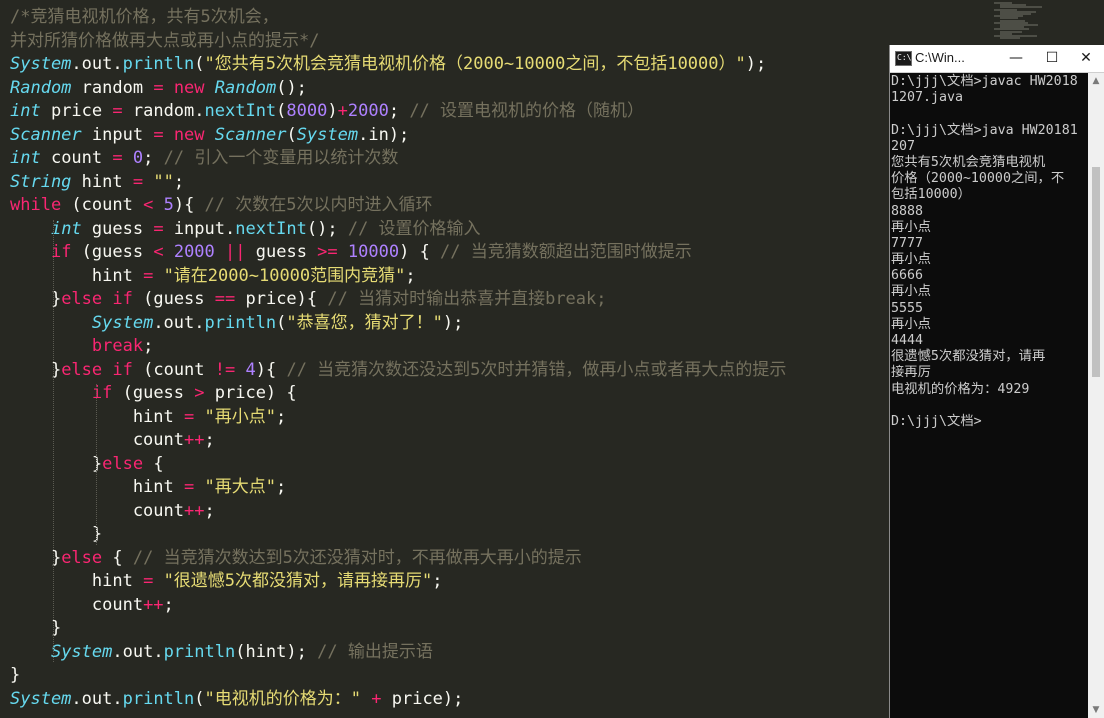  Describe the element at coordinates (398, 206) in the screenshot. I see `code-line: while (count < 5){ // 次数在5次以内时进入循环` at that location.